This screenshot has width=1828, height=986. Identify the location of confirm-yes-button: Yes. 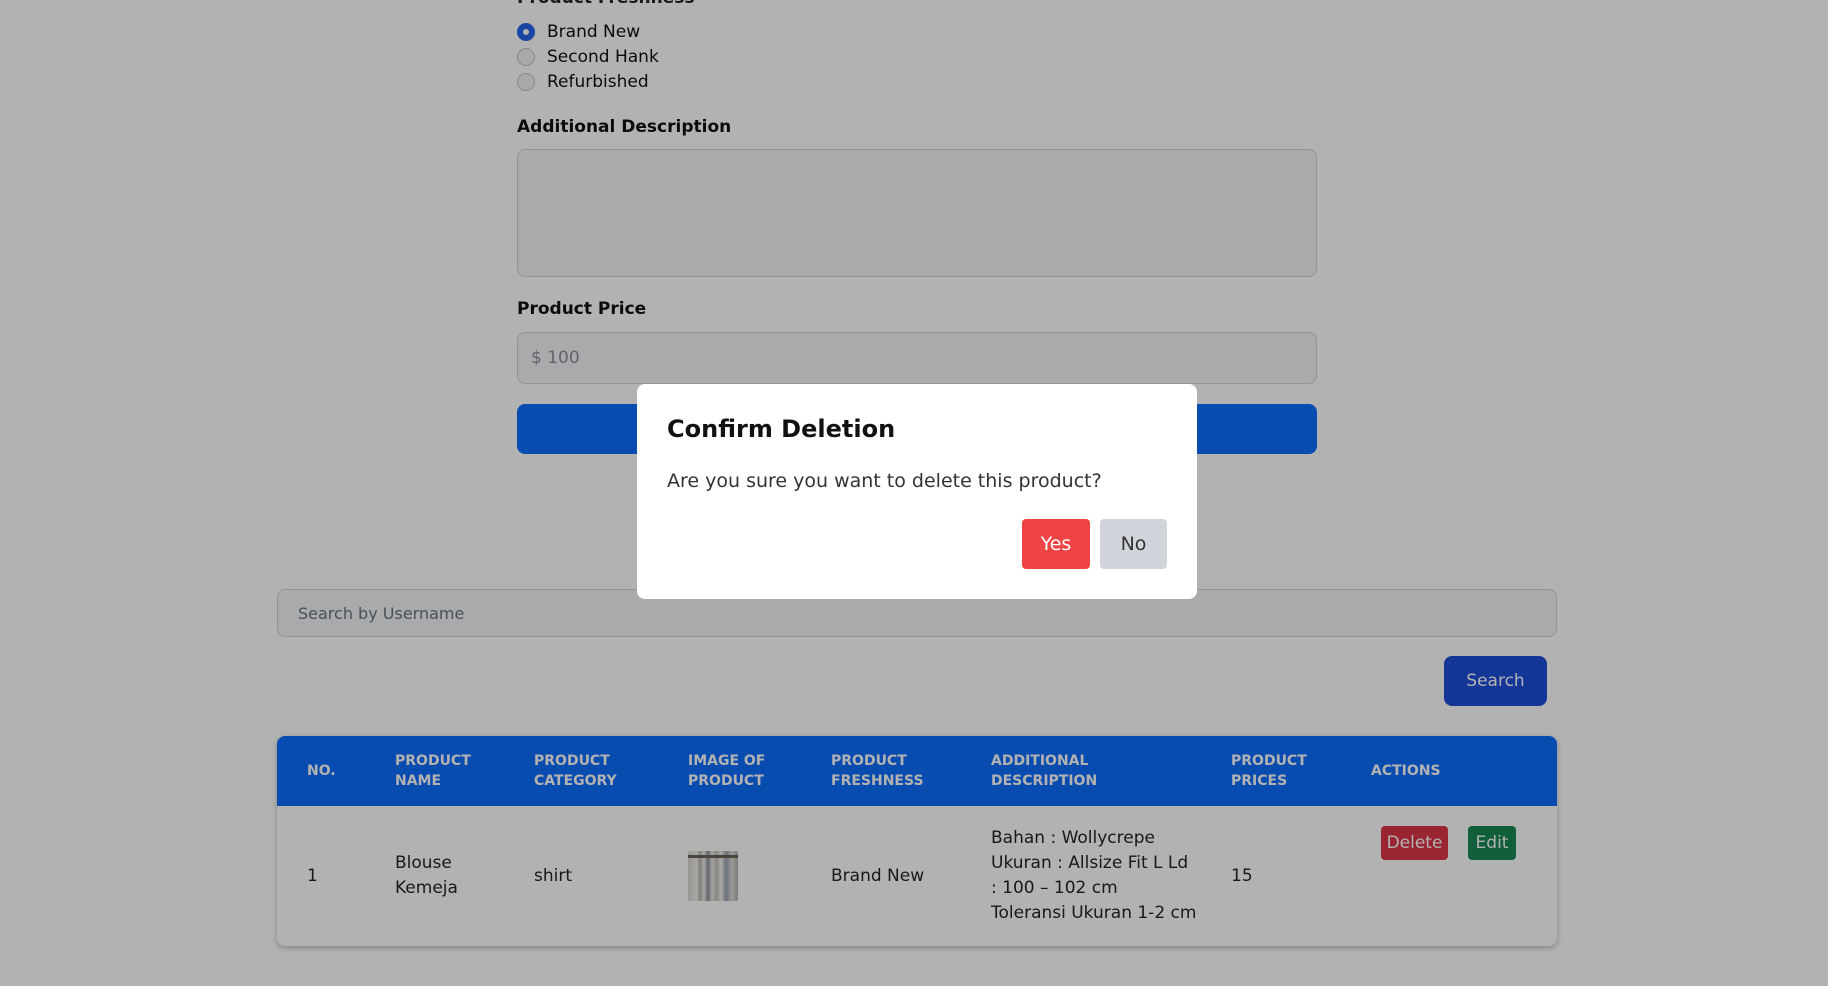
(1056, 544).